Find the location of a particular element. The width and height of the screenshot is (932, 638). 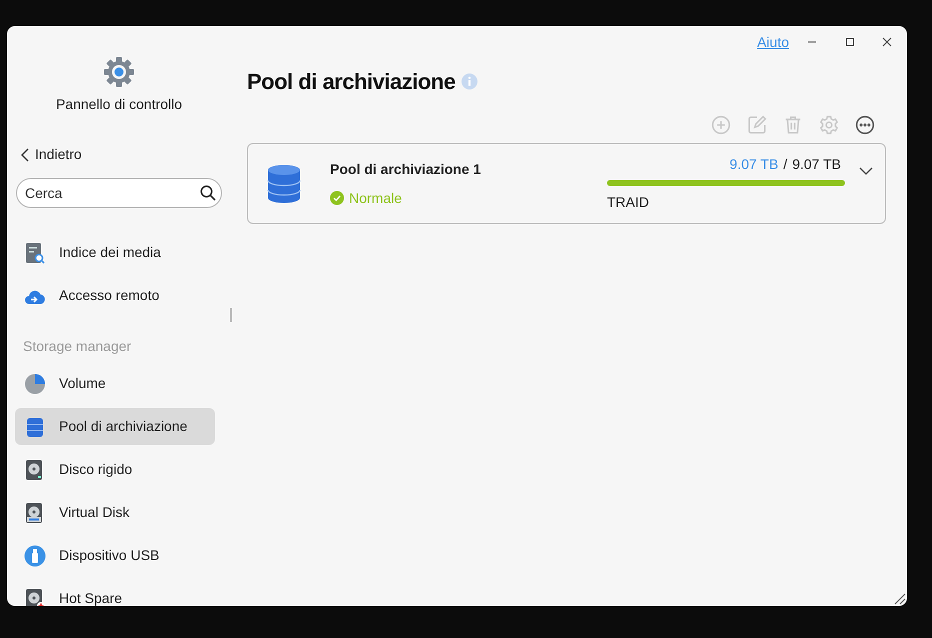

search-icon is located at coordinates (208, 193).